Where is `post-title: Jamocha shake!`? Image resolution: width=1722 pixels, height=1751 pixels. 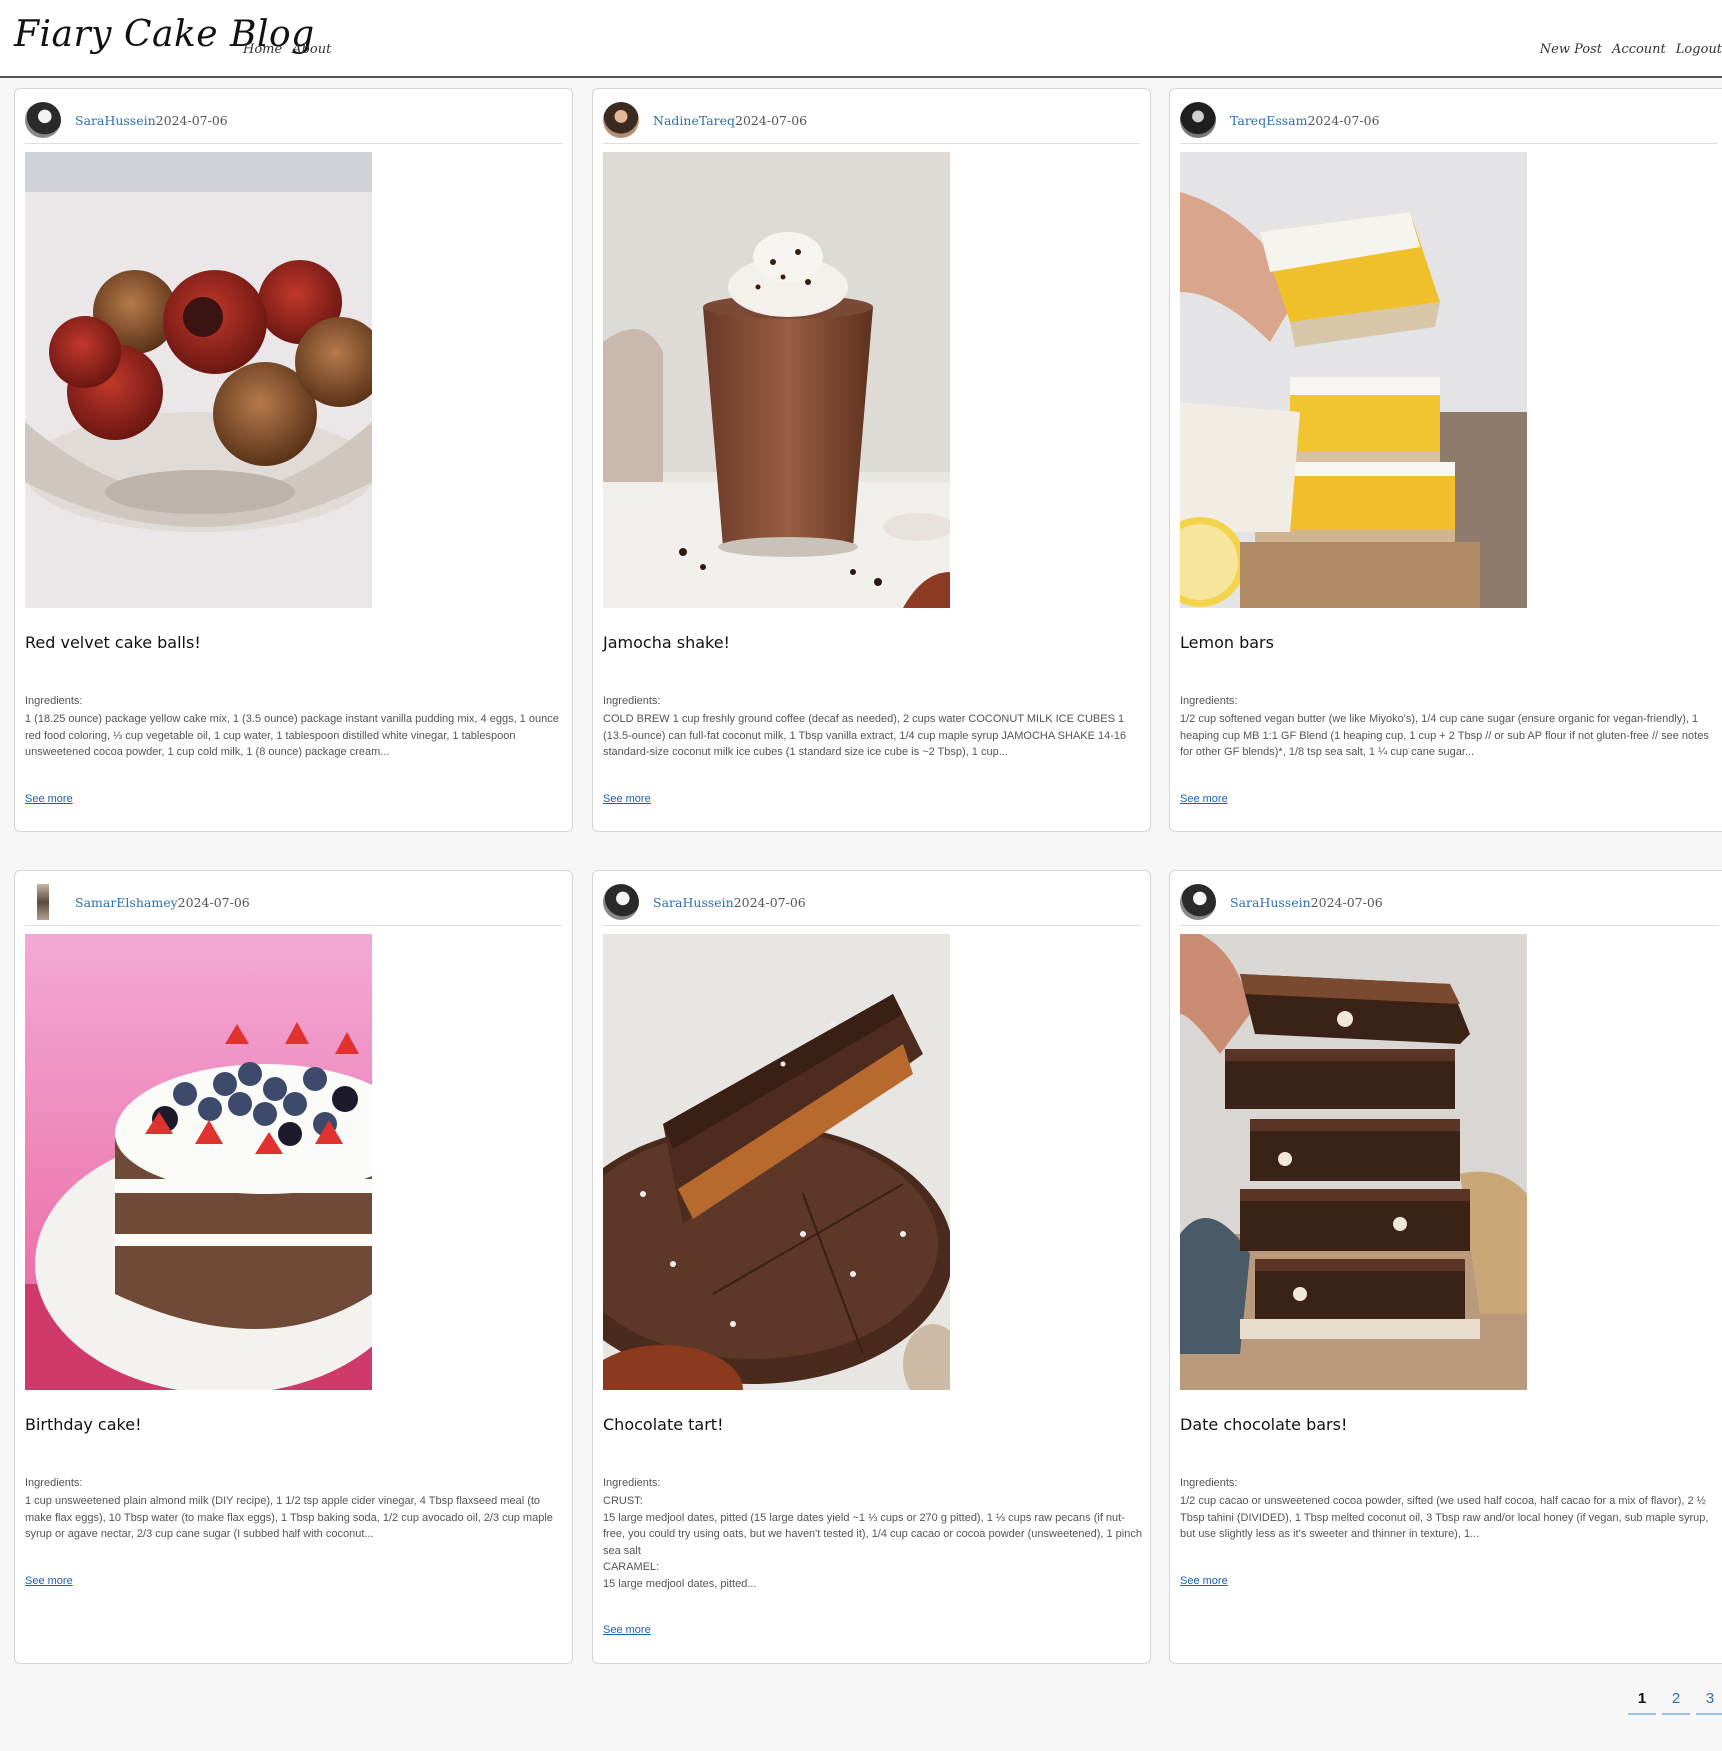
post-title: Jamocha shake! is located at coordinates (666, 642).